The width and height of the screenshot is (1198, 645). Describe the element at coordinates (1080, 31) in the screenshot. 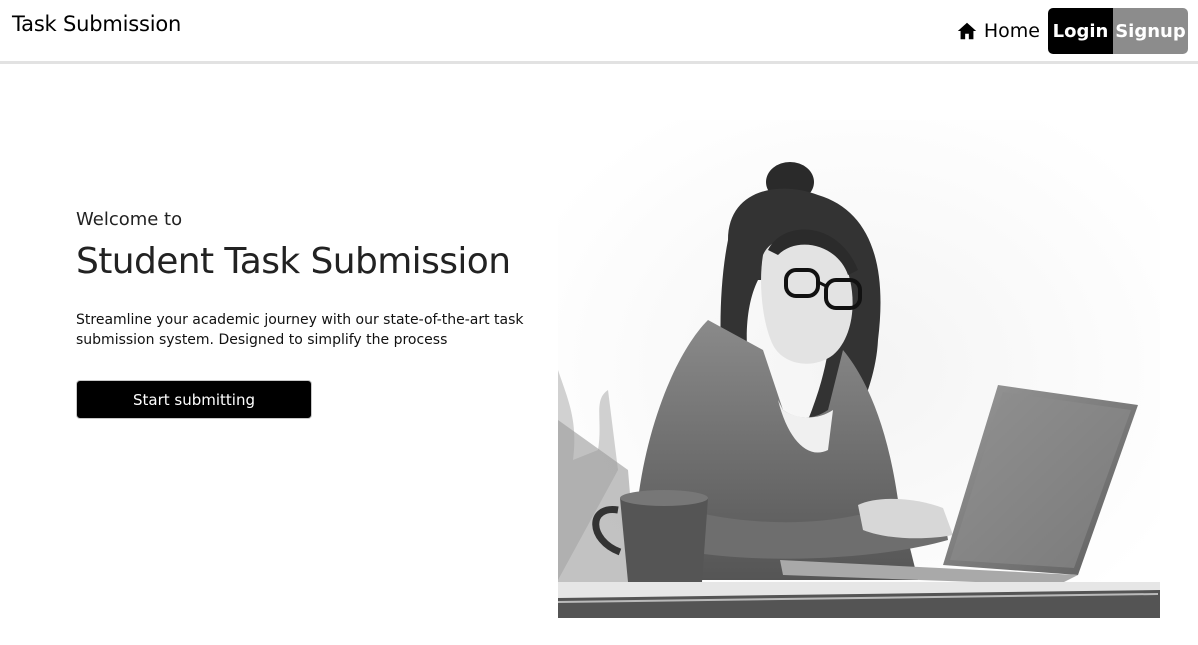

I see `login-button: Login` at that location.